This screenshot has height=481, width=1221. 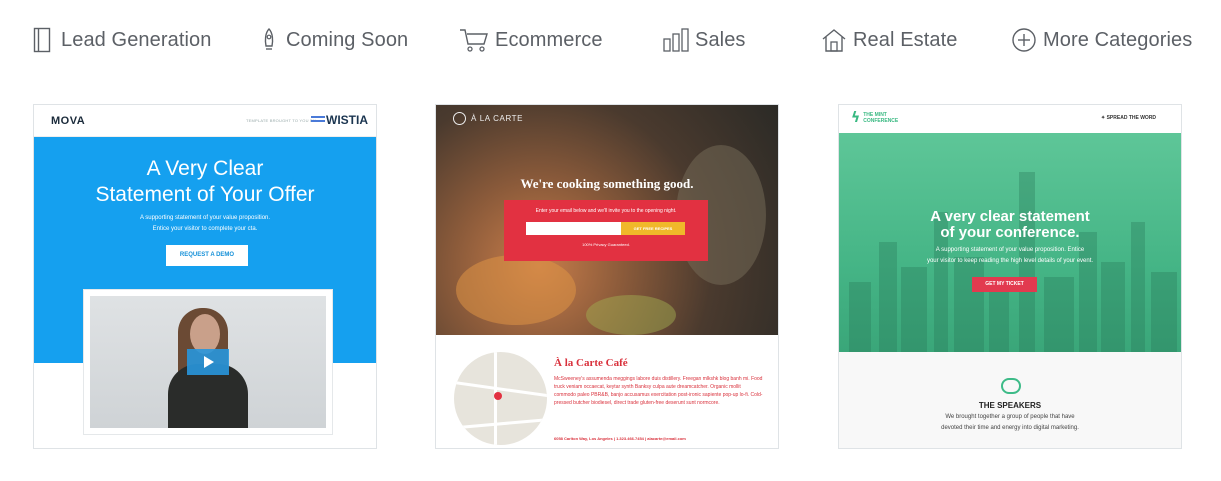 I want to click on category-coming-soon: Coming Soon, so click(x=333, y=40).